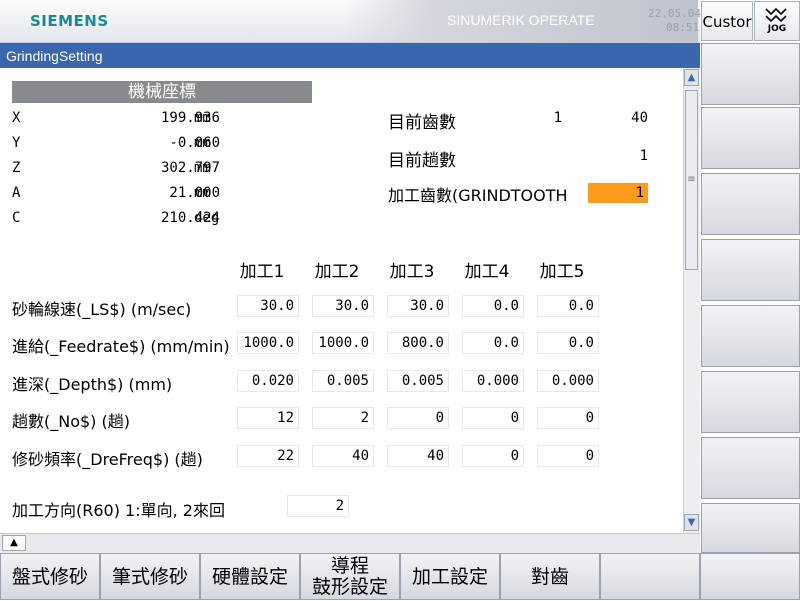 The image size is (800, 601). I want to click on cell-dress-freq-2: 40, so click(343, 456).